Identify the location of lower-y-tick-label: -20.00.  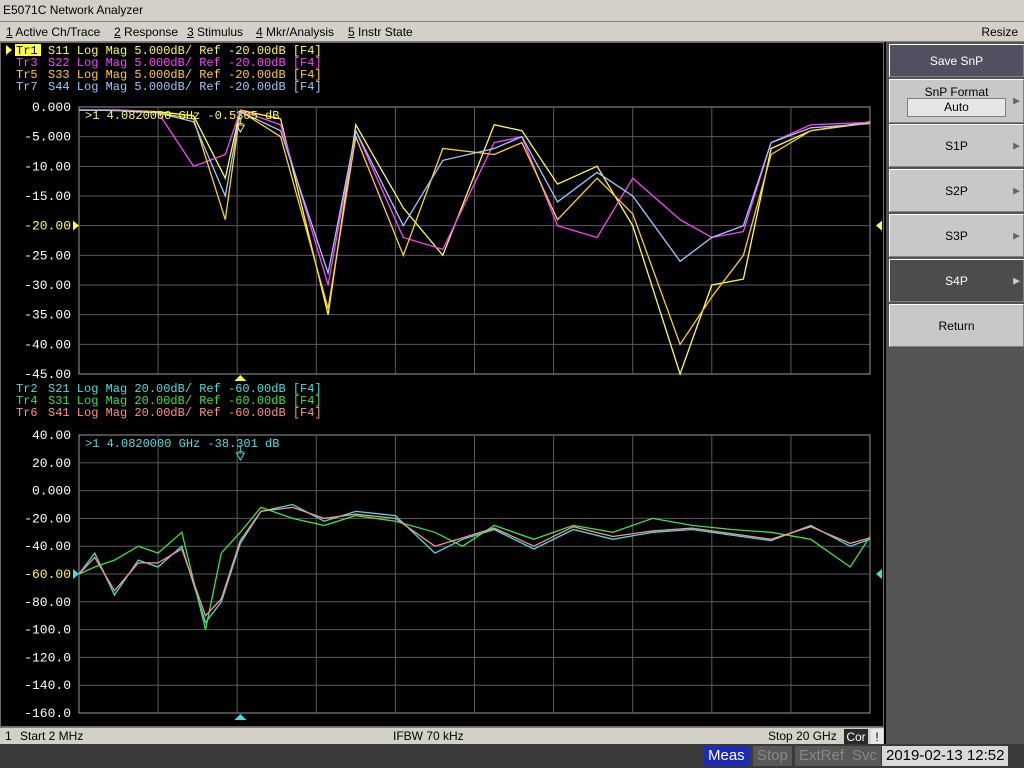
(47, 518).